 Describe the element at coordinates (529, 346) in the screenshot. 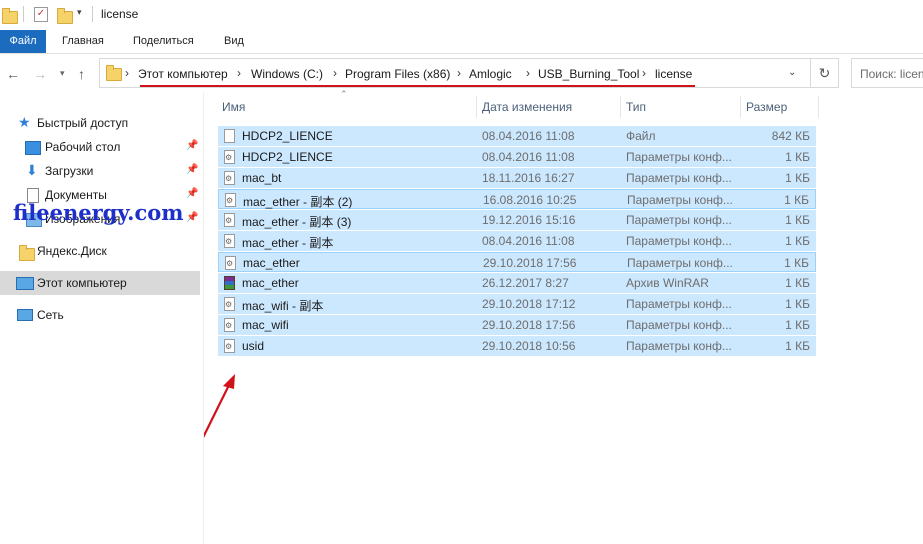

I see `file-date: 29.10.2018 10:56` at that location.